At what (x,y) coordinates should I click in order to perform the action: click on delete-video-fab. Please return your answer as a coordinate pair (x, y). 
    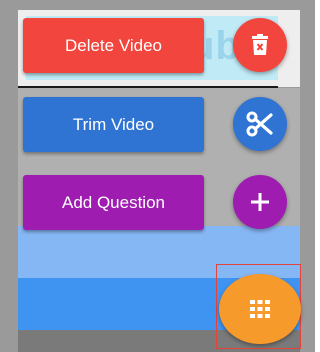
    Looking at the image, I should click on (260, 45).